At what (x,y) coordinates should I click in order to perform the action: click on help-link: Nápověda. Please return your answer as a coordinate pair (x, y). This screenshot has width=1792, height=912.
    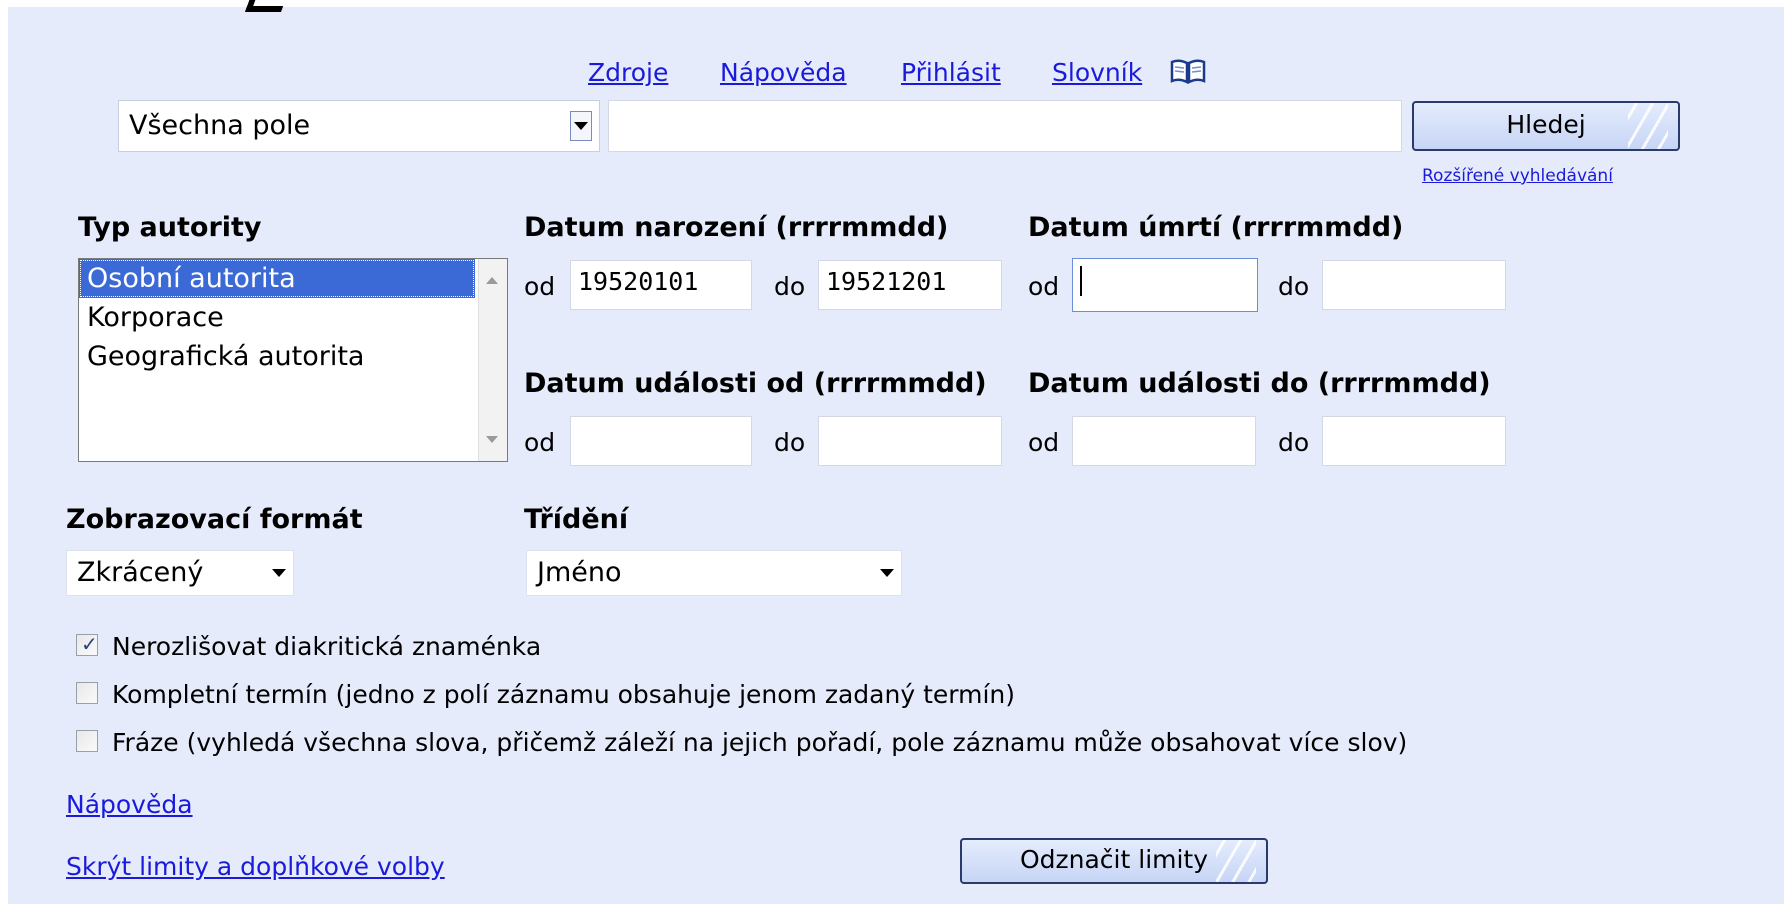
    Looking at the image, I should click on (129, 804).